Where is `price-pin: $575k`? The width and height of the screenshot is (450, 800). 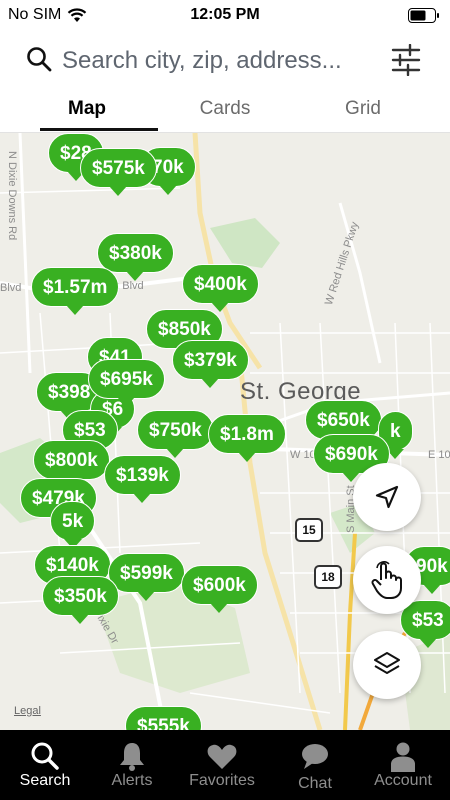 price-pin: $575k is located at coordinates (118, 172).